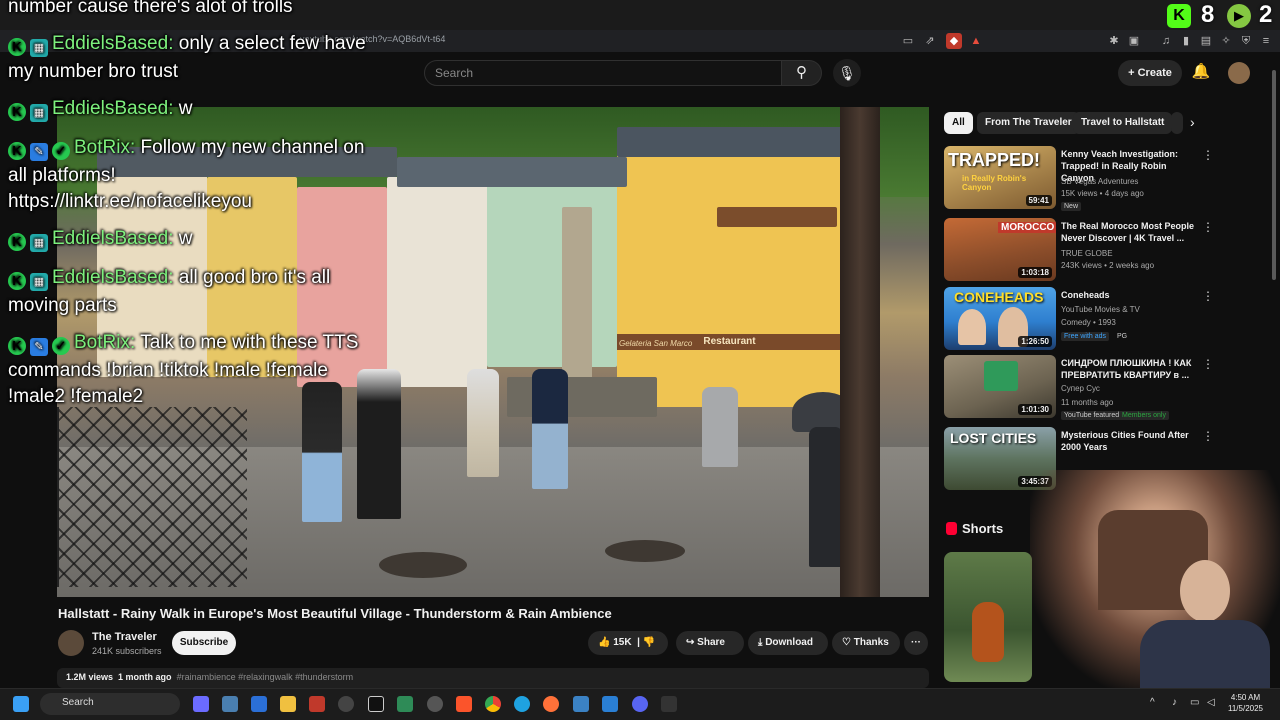  I want to click on chip-overflow, so click(1177, 123).